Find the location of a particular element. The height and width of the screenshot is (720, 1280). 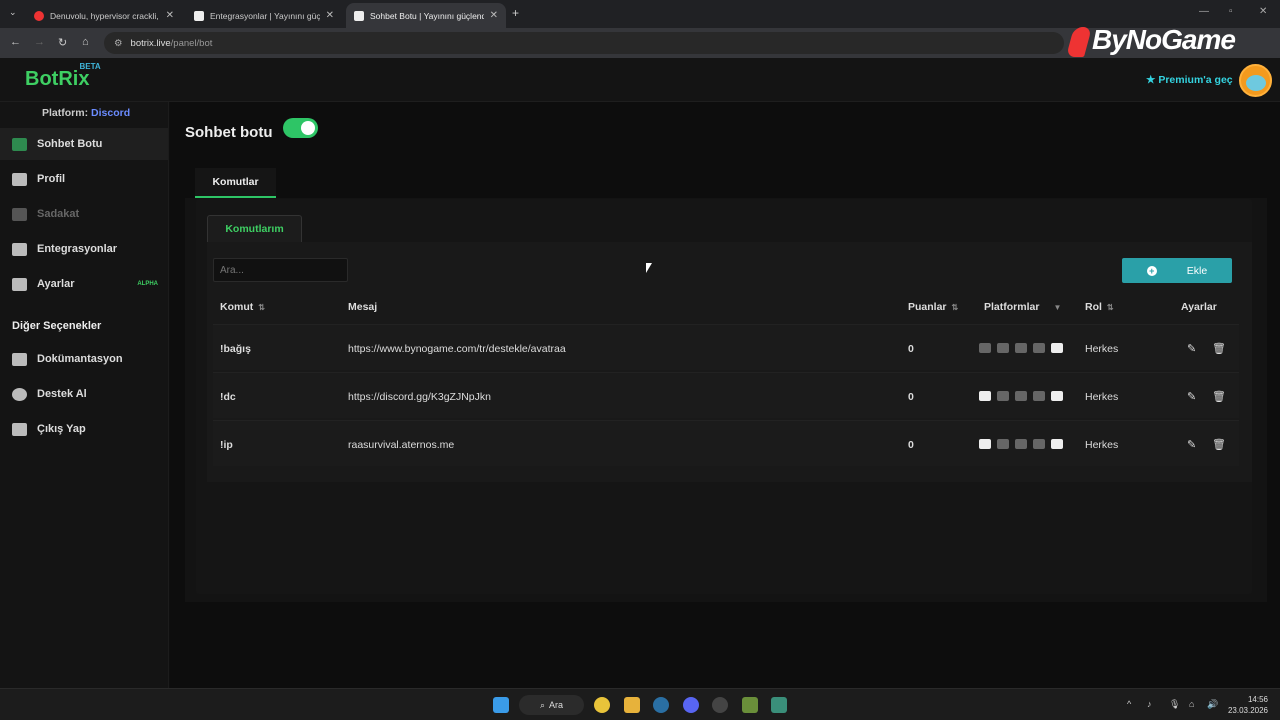

trophy-icon is located at coordinates (19, 214).